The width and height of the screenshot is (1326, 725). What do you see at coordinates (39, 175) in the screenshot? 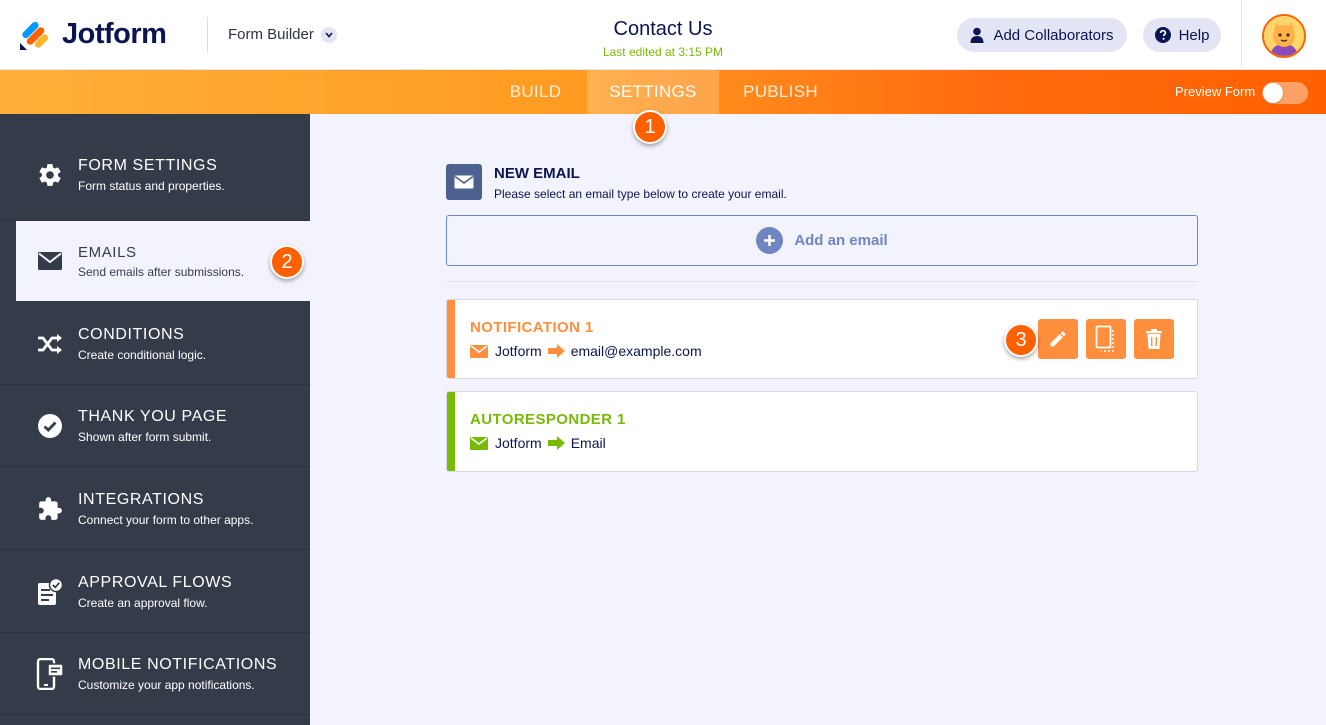
I see `gear-icon` at bounding box center [39, 175].